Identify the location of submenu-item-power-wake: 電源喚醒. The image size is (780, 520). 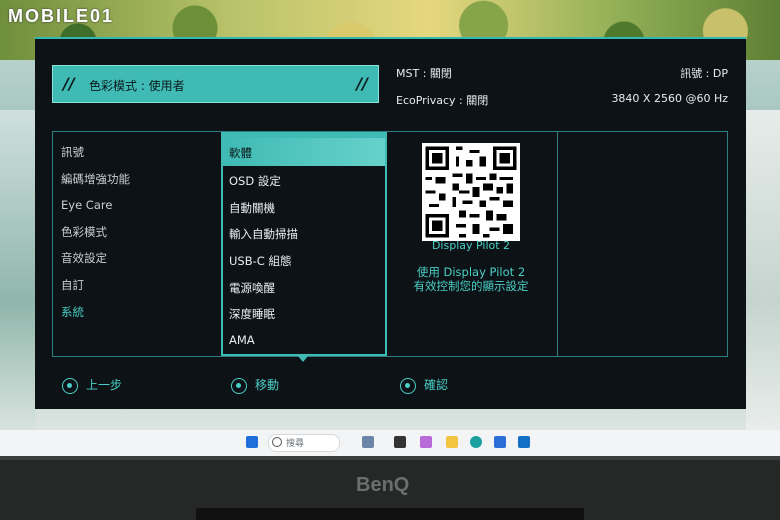
(252, 288).